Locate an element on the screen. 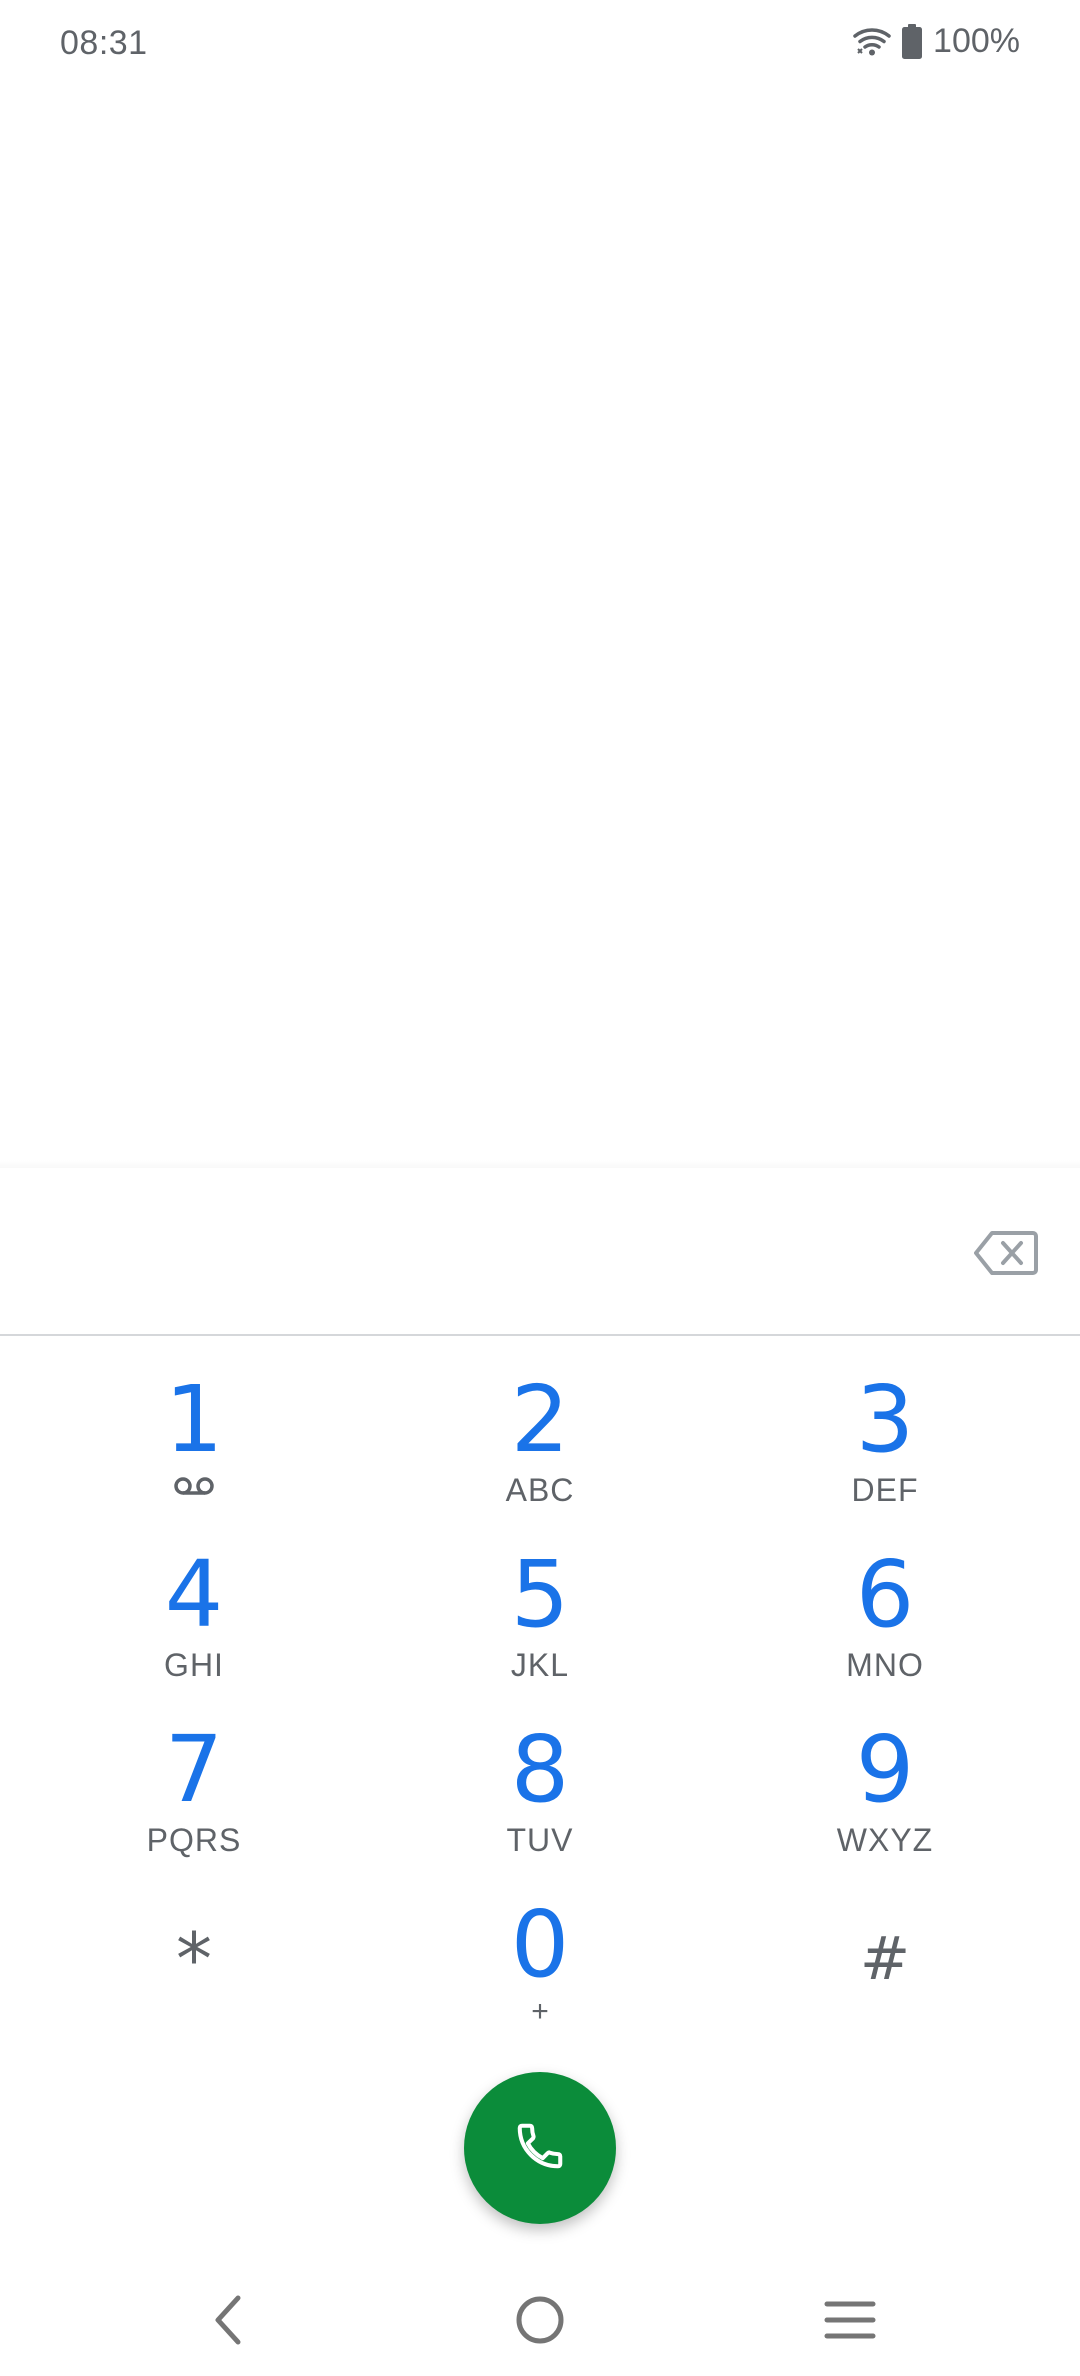  dial-key-2: 2 ABC is located at coordinates (540, 1448).